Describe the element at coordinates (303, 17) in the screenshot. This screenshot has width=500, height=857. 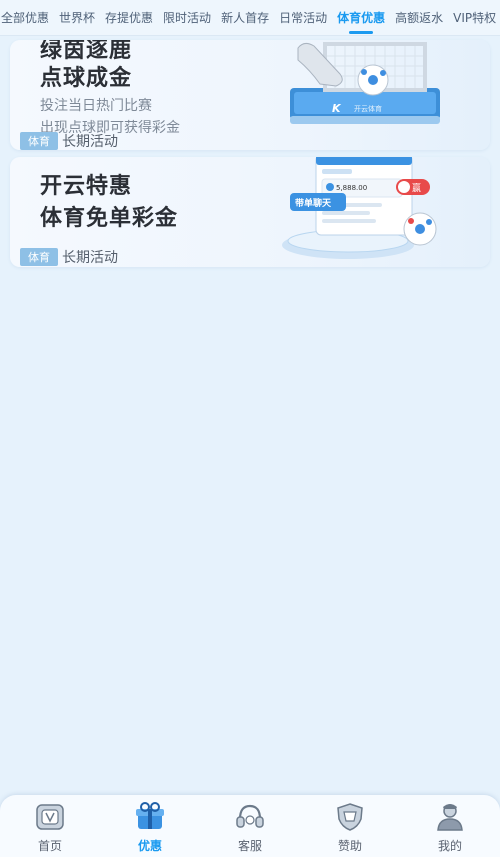
I see `tab-daily: 日常活动` at that location.